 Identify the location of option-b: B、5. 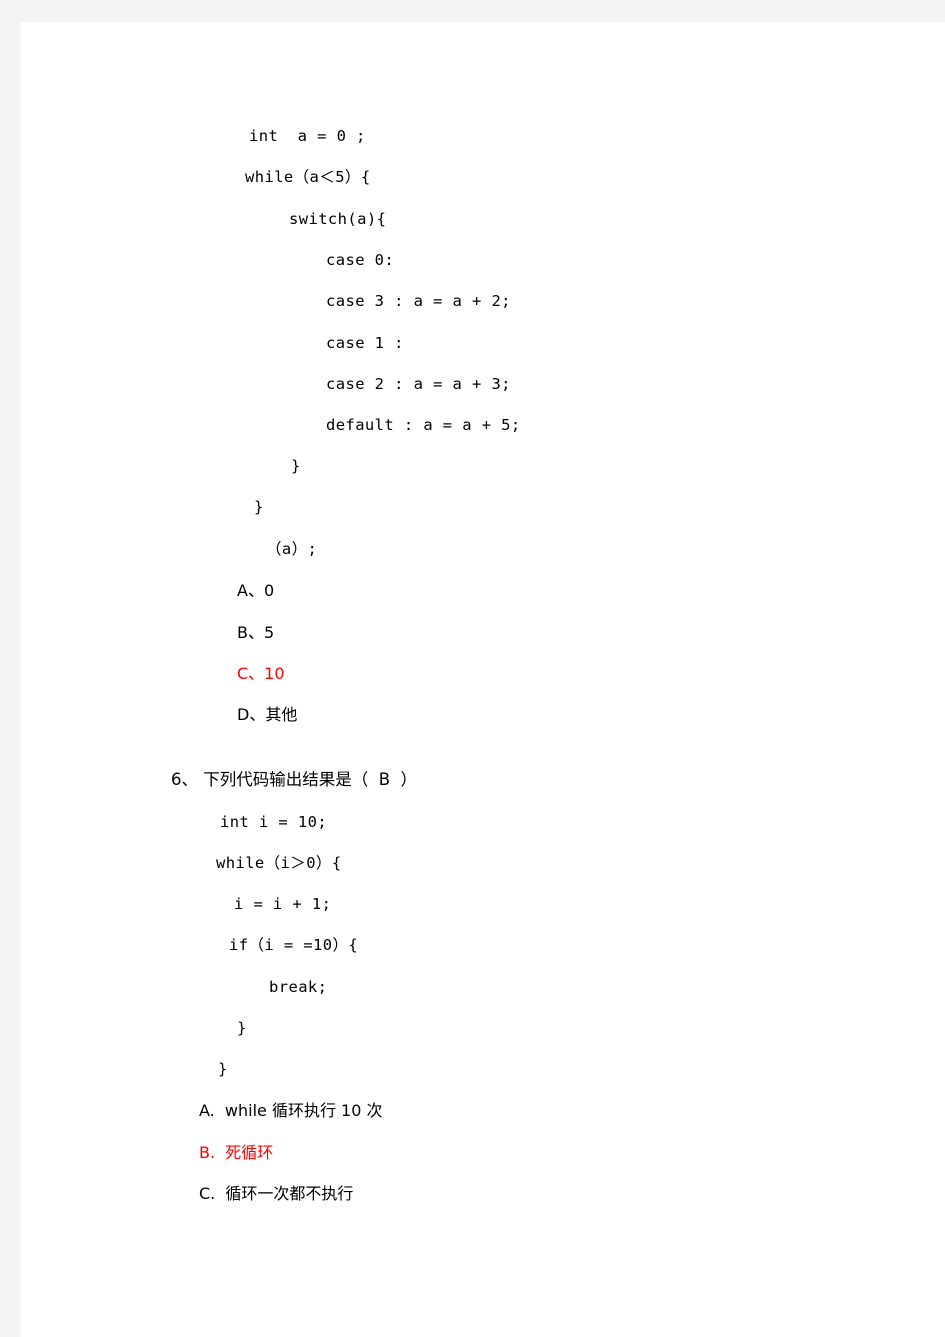
(255, 633).